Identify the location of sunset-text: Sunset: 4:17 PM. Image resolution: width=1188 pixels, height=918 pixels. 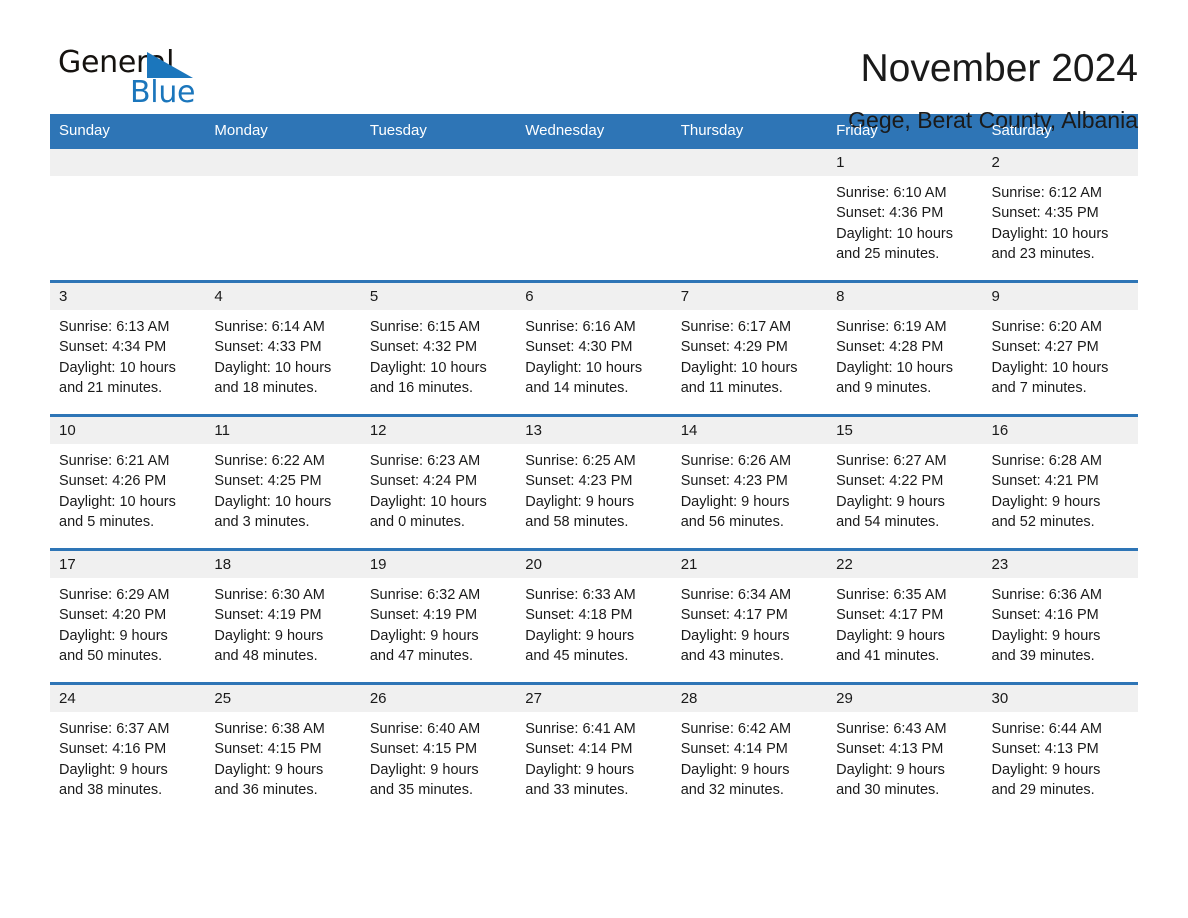
(890, 615).